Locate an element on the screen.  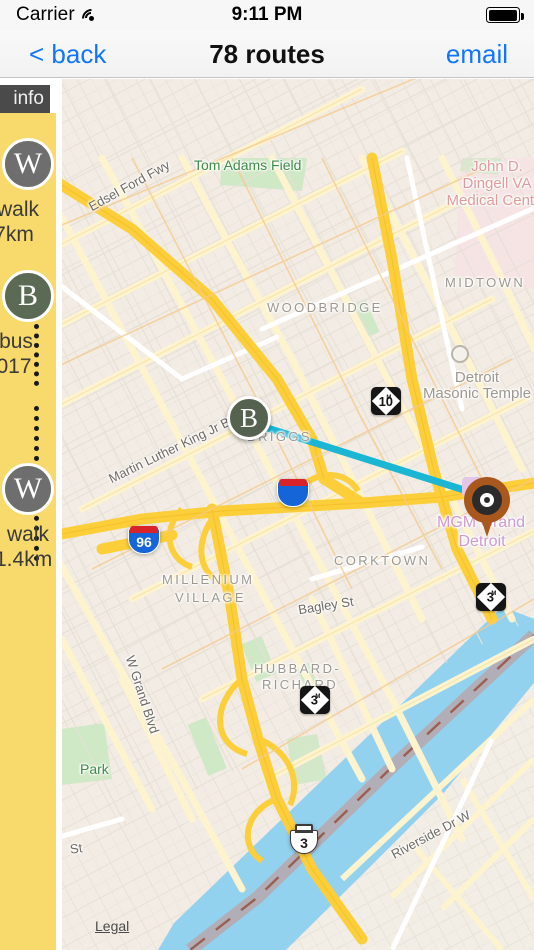
email-button: email is located at coordinates (477, 54).